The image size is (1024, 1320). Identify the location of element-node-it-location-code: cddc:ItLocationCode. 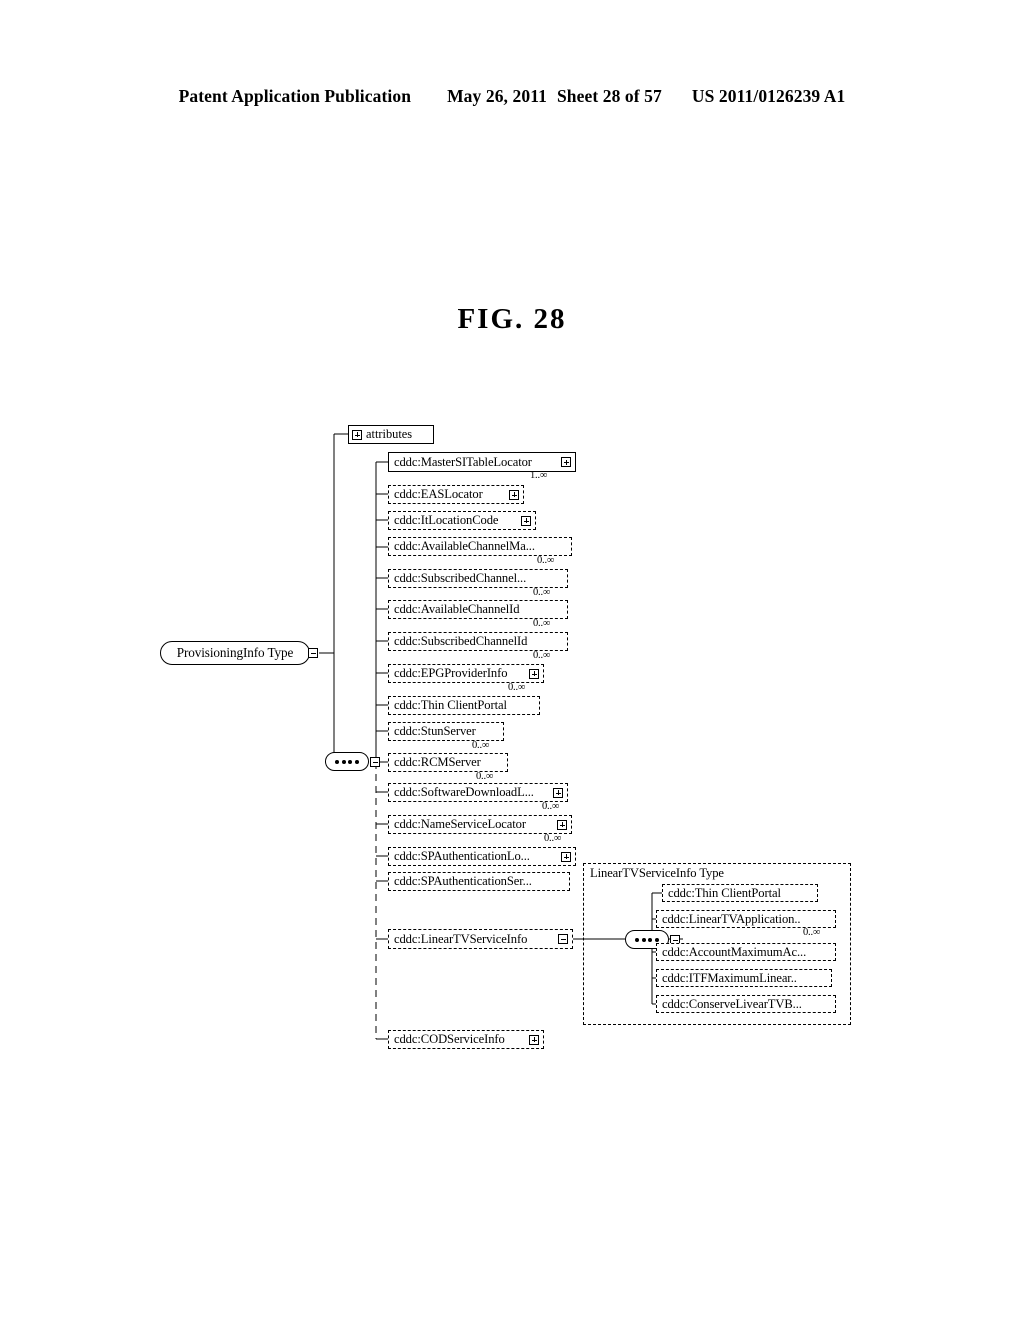
(462, 520).